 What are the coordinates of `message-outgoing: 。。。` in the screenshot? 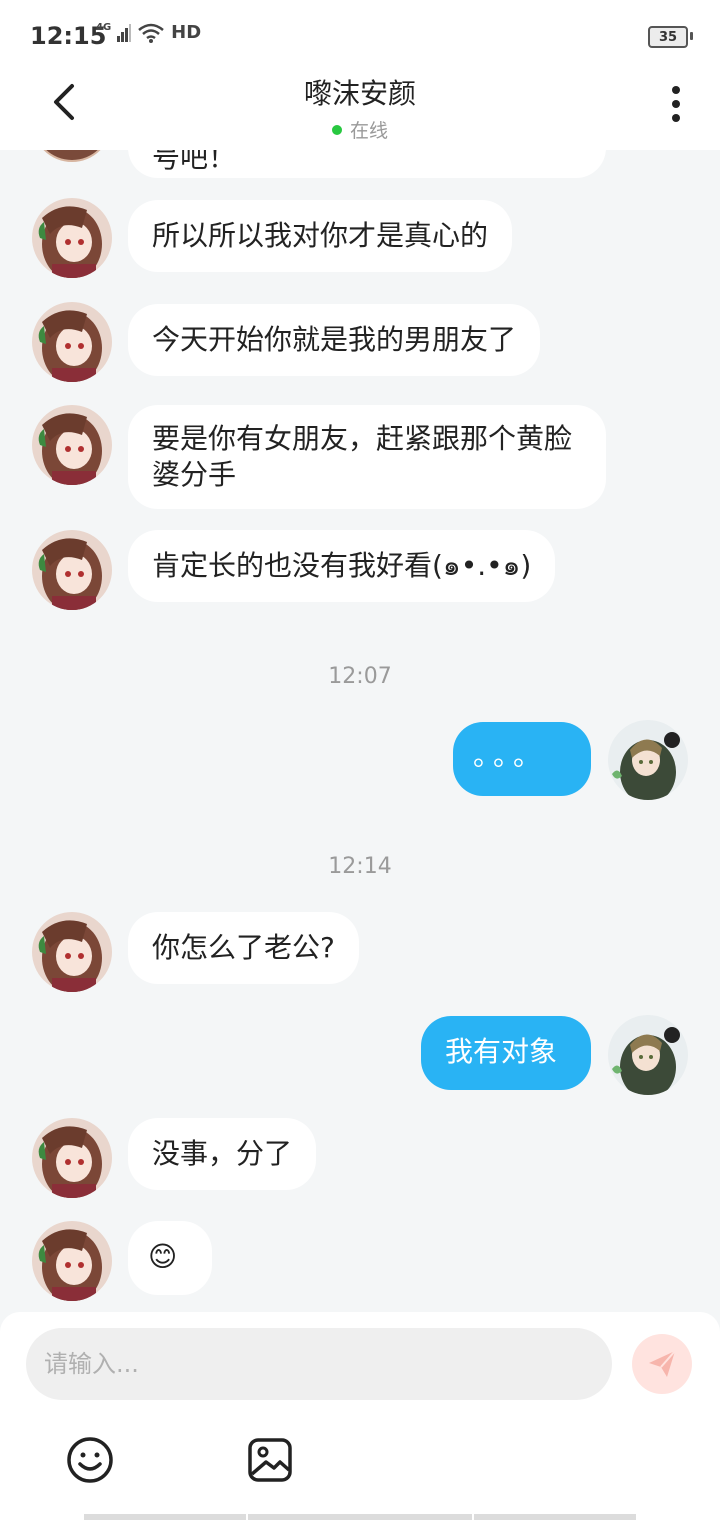 It's located at (360, 760).